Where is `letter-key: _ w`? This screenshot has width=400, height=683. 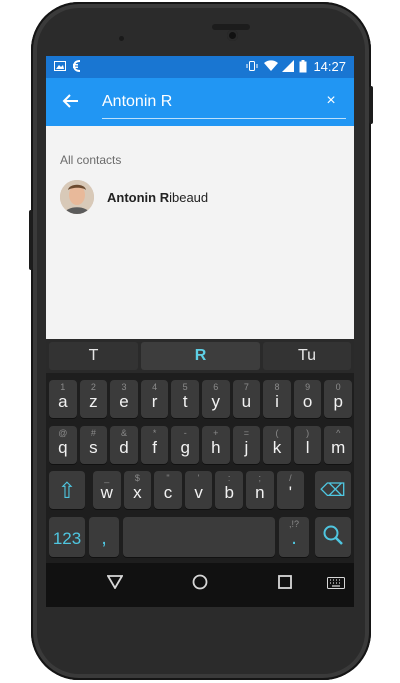
letter-key: _ w is located at coordinates (107, 490).